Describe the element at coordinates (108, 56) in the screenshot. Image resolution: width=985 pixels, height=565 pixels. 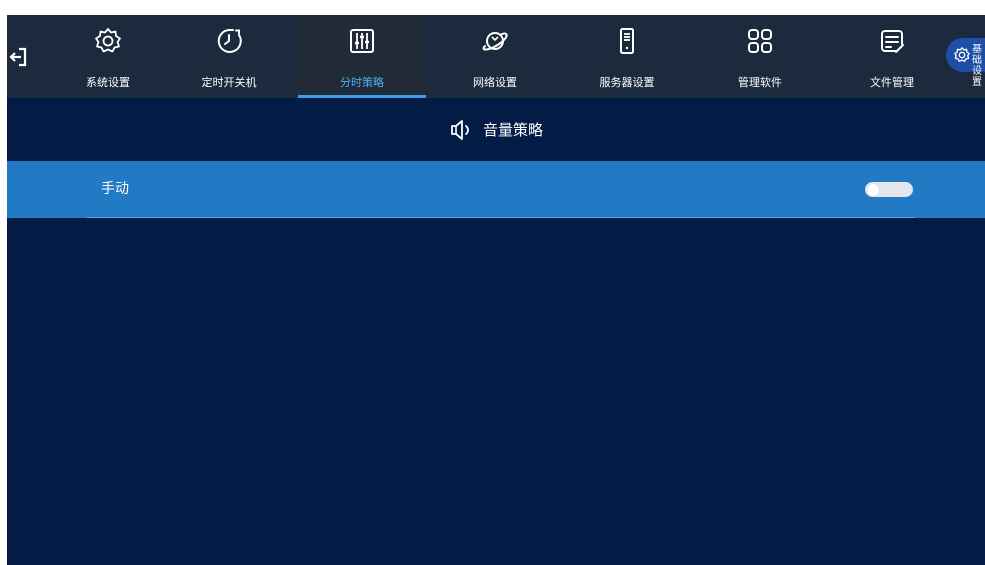
I see `tab-system-settings: 系统设置` at that location.